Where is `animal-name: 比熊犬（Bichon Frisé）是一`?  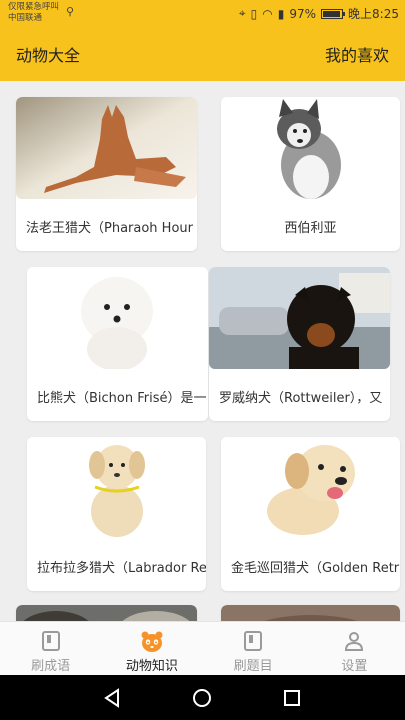 animal-name: 比熊犬（Bichon Frisé）是一 is located at coordinates (122, 398).